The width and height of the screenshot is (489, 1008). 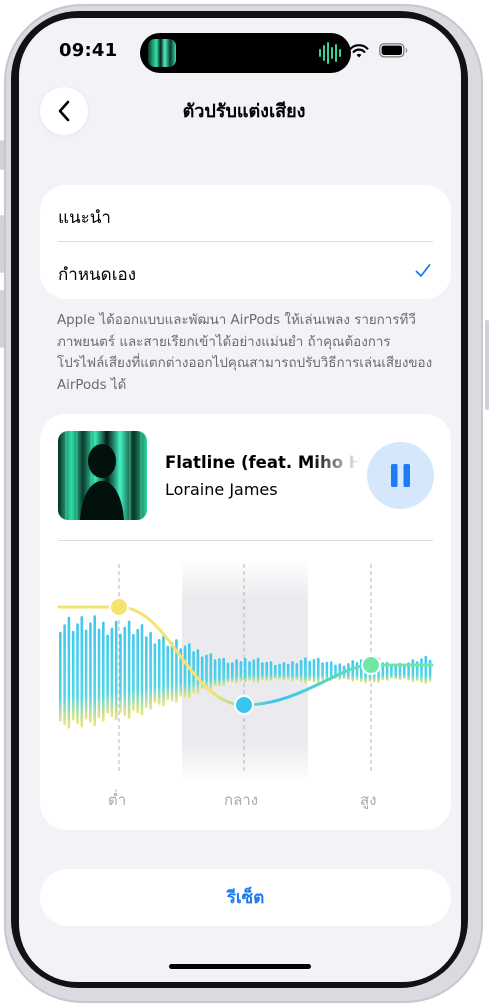 What do you see at coordinates (84, 218) in the screenshot?
I see `option-recommended-label: แนะนำ` at bounding box center [84, 218].